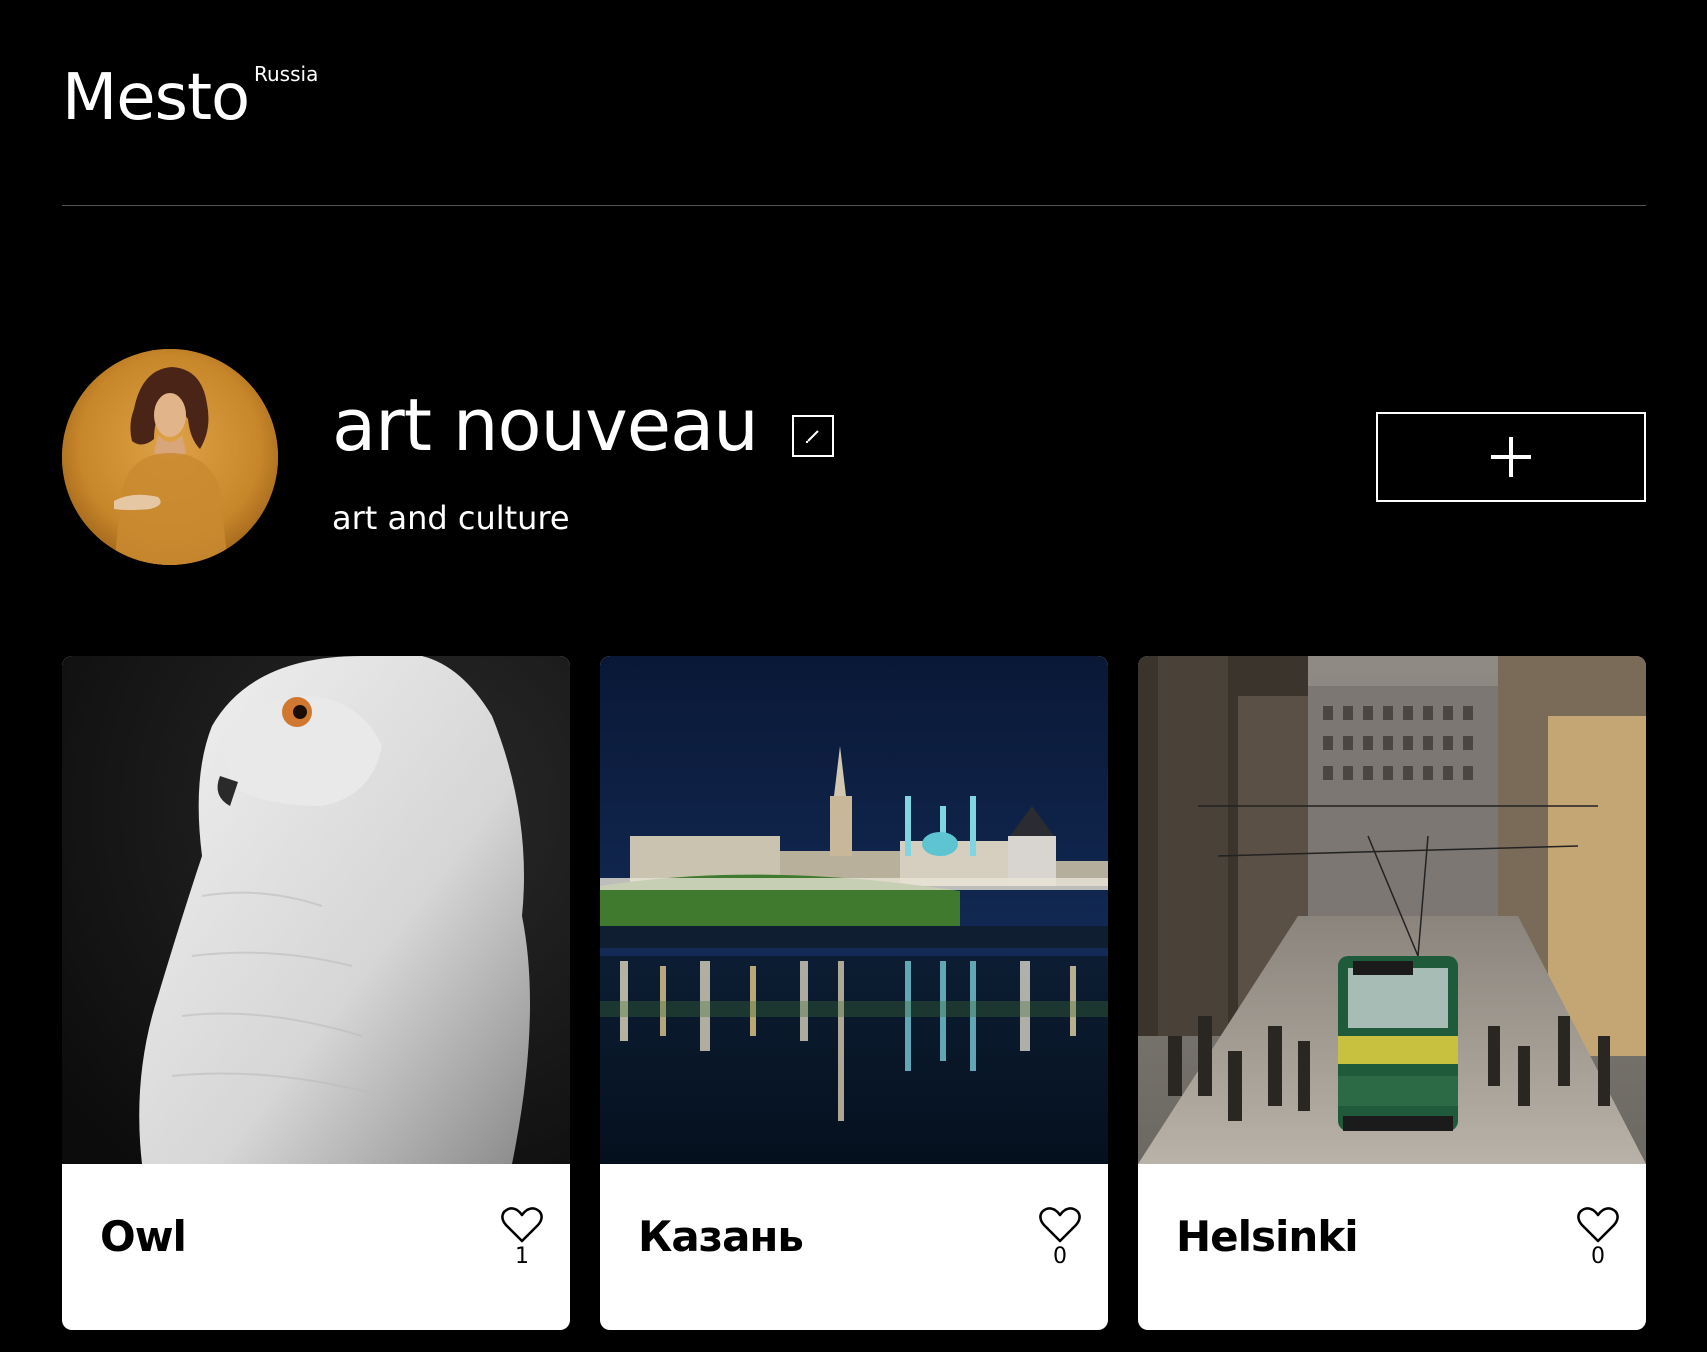 The image size is (1707, 1352). What do you see at coordinates (143, 1236) in the screenshot?
I see `card-title: Owl` at bounding box center [143, 1236].